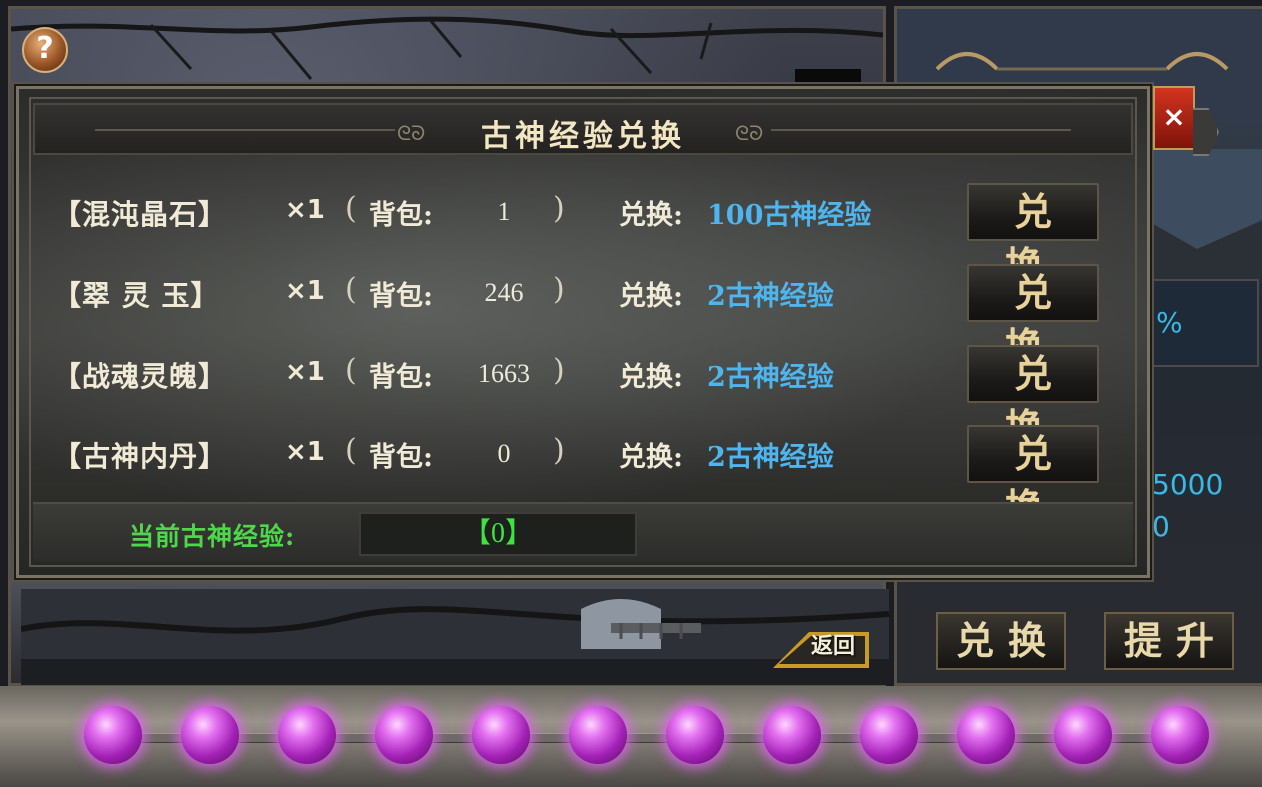 Image resolution: width=1262 pixels, height=787 pixels. What do you see at coordinates (583, 136) in the screenshot?
I see `dialog-title: 古神经验兑换` at bounding box center [583, 136].